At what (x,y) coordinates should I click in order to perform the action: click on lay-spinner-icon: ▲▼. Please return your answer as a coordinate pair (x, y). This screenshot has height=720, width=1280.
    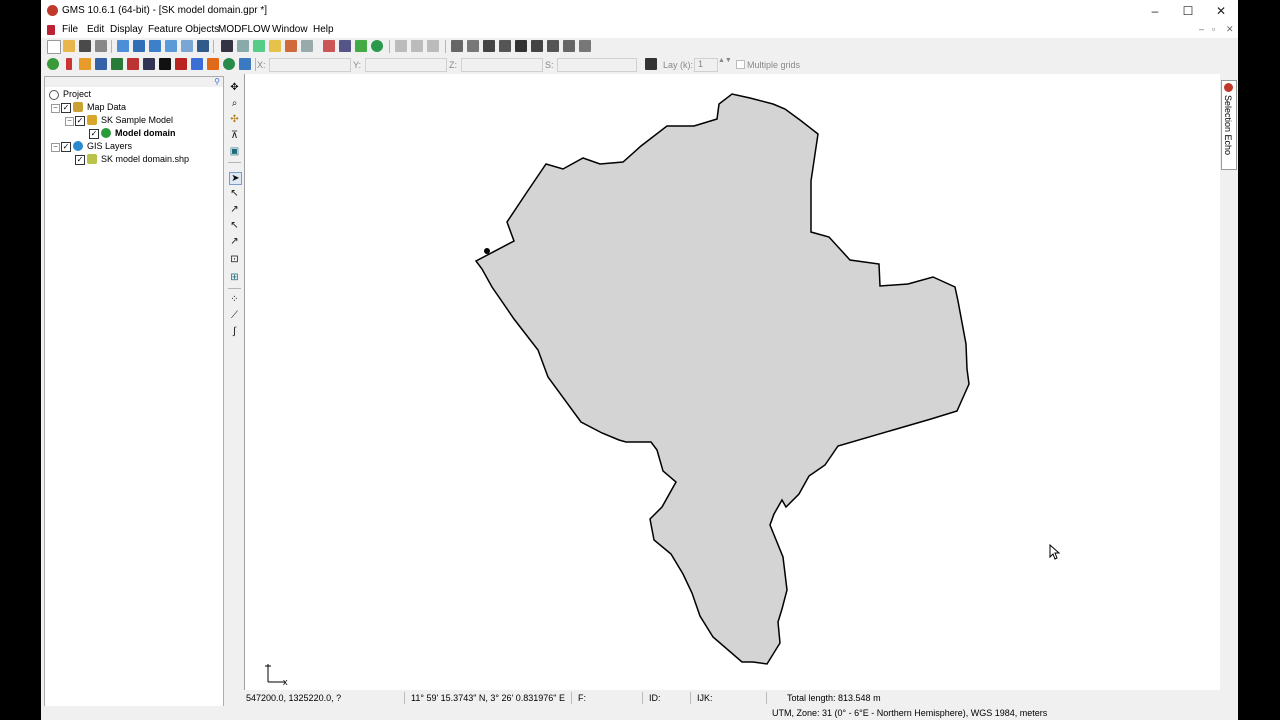
    Looking at the image, I should click on (725, 60).